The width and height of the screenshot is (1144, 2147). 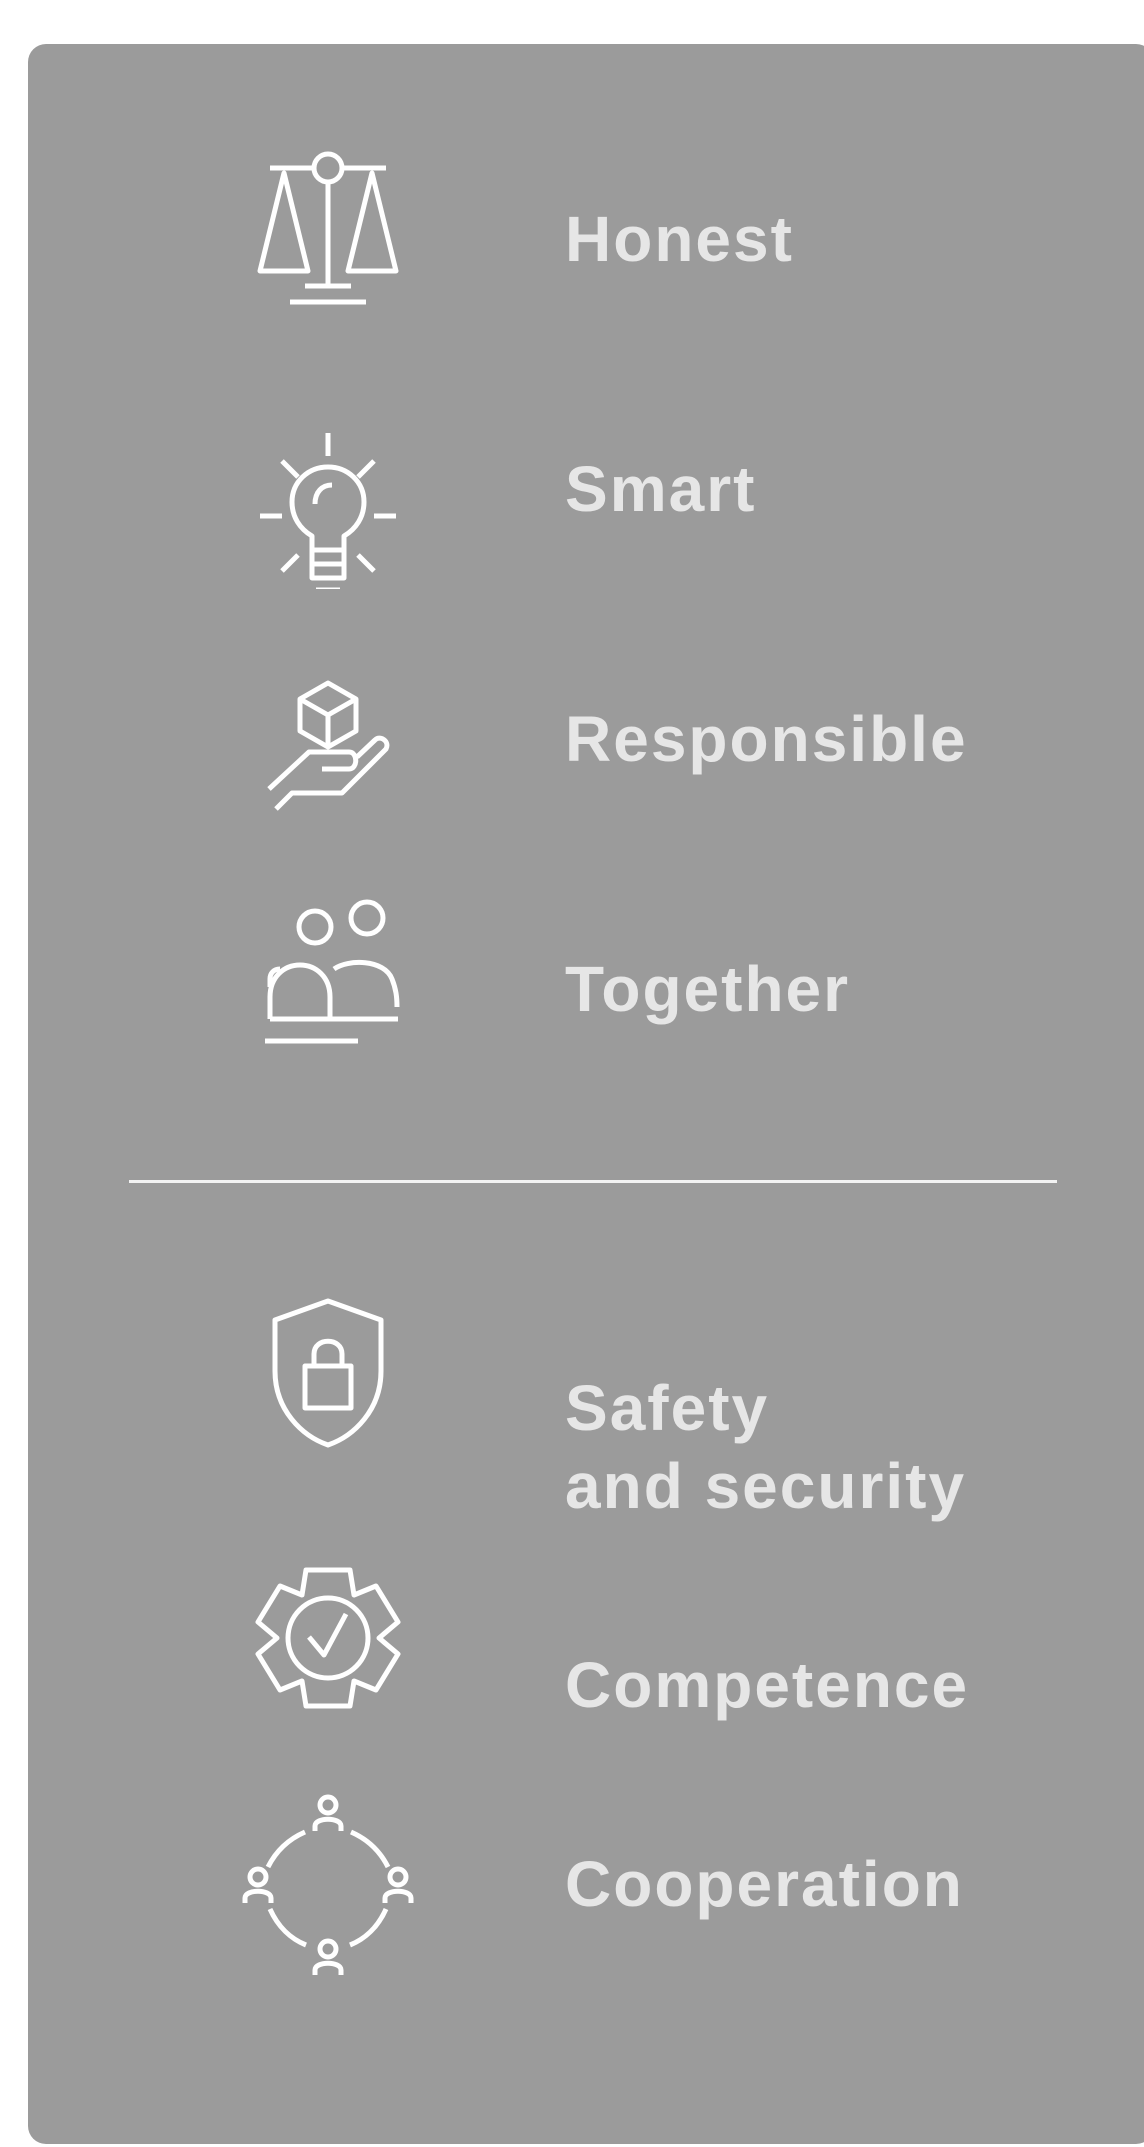 What do you see at coordinates (328, 1879) in the screenshot?
I see `people-circle-icon` at bounding box center [328, 1879].